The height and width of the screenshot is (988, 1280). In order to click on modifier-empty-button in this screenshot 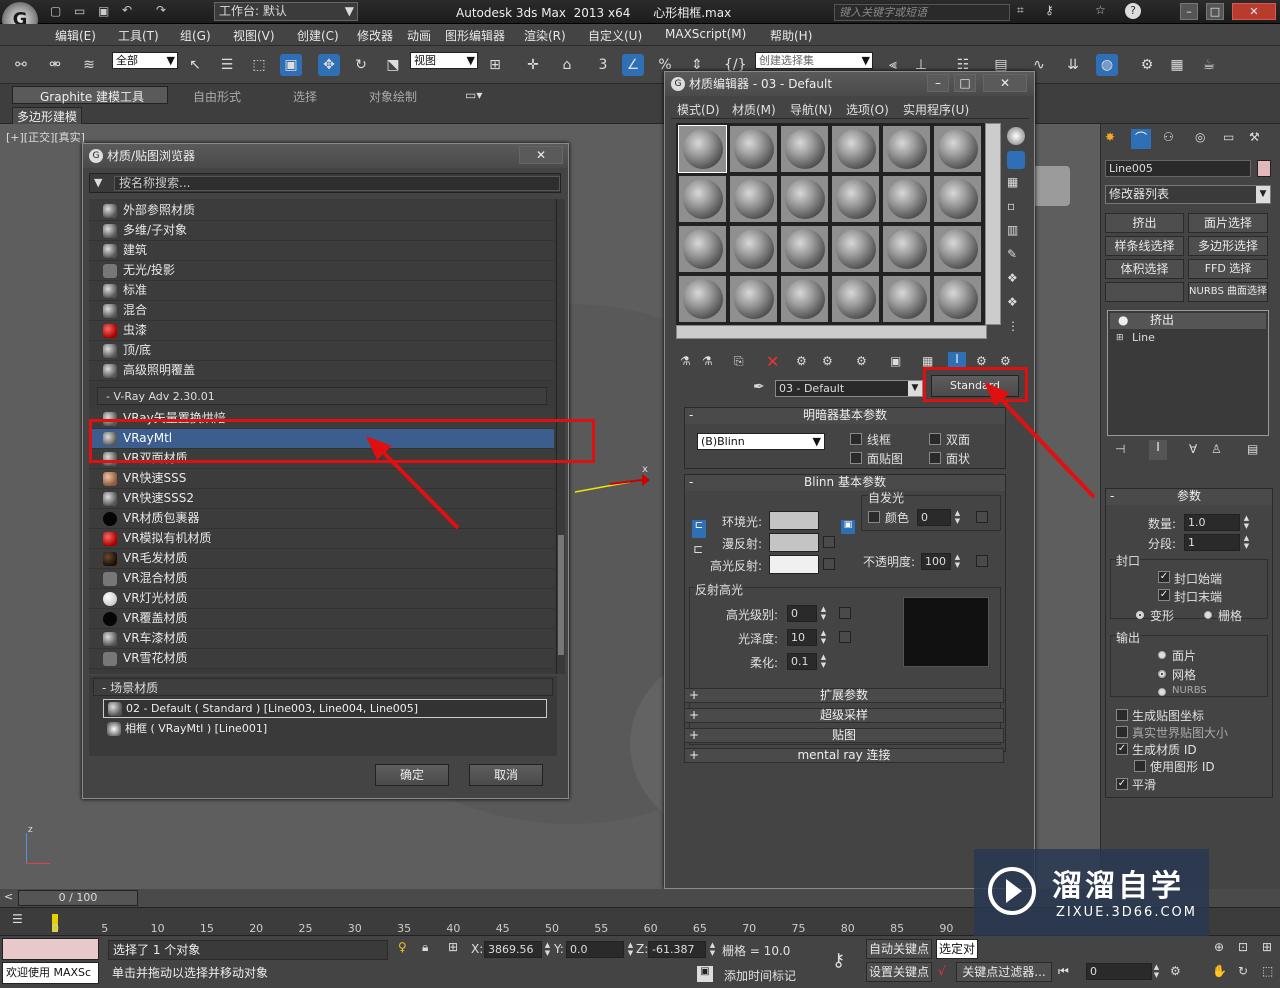, I will do `click(1144, 292)`.